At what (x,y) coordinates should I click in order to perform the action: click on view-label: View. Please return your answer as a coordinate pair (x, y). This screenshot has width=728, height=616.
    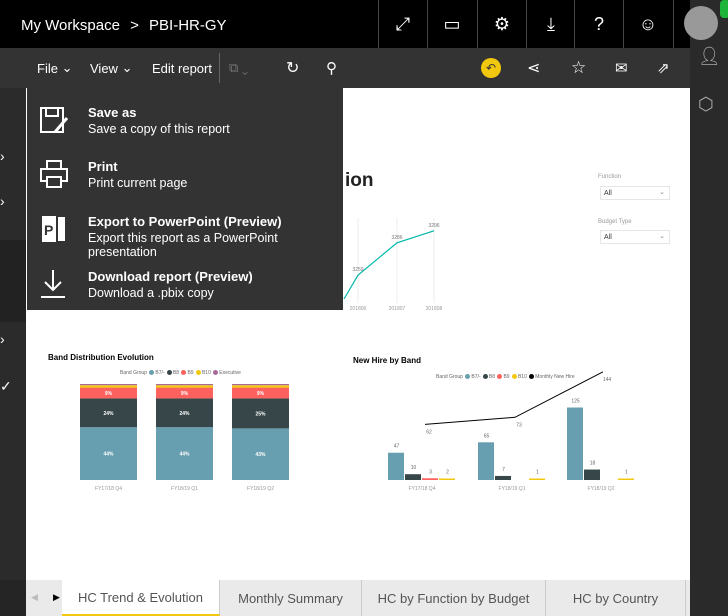
    Looking at the image, I should click on (104, 68).